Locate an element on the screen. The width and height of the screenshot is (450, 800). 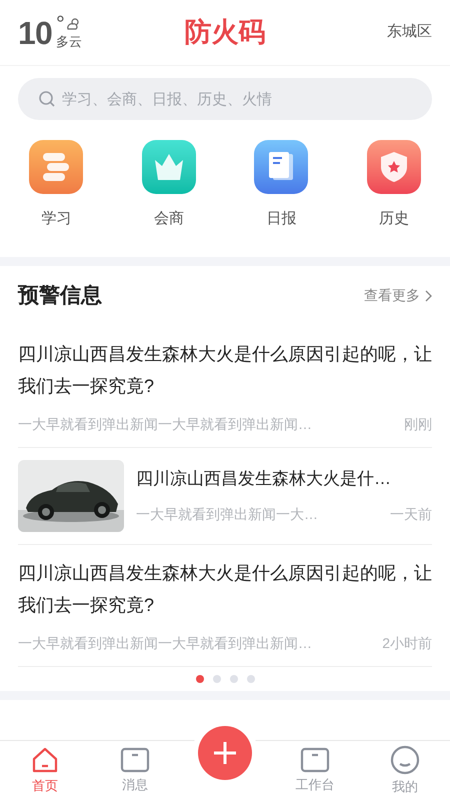
news-item: 四川凉山西昌发生森林大火是什么原因引起的呢，让我们去一探究竟? 一大早就看到弹出新闻一大早就看到弹出新闻… 刚刚 is located at coordinates (225, 387).